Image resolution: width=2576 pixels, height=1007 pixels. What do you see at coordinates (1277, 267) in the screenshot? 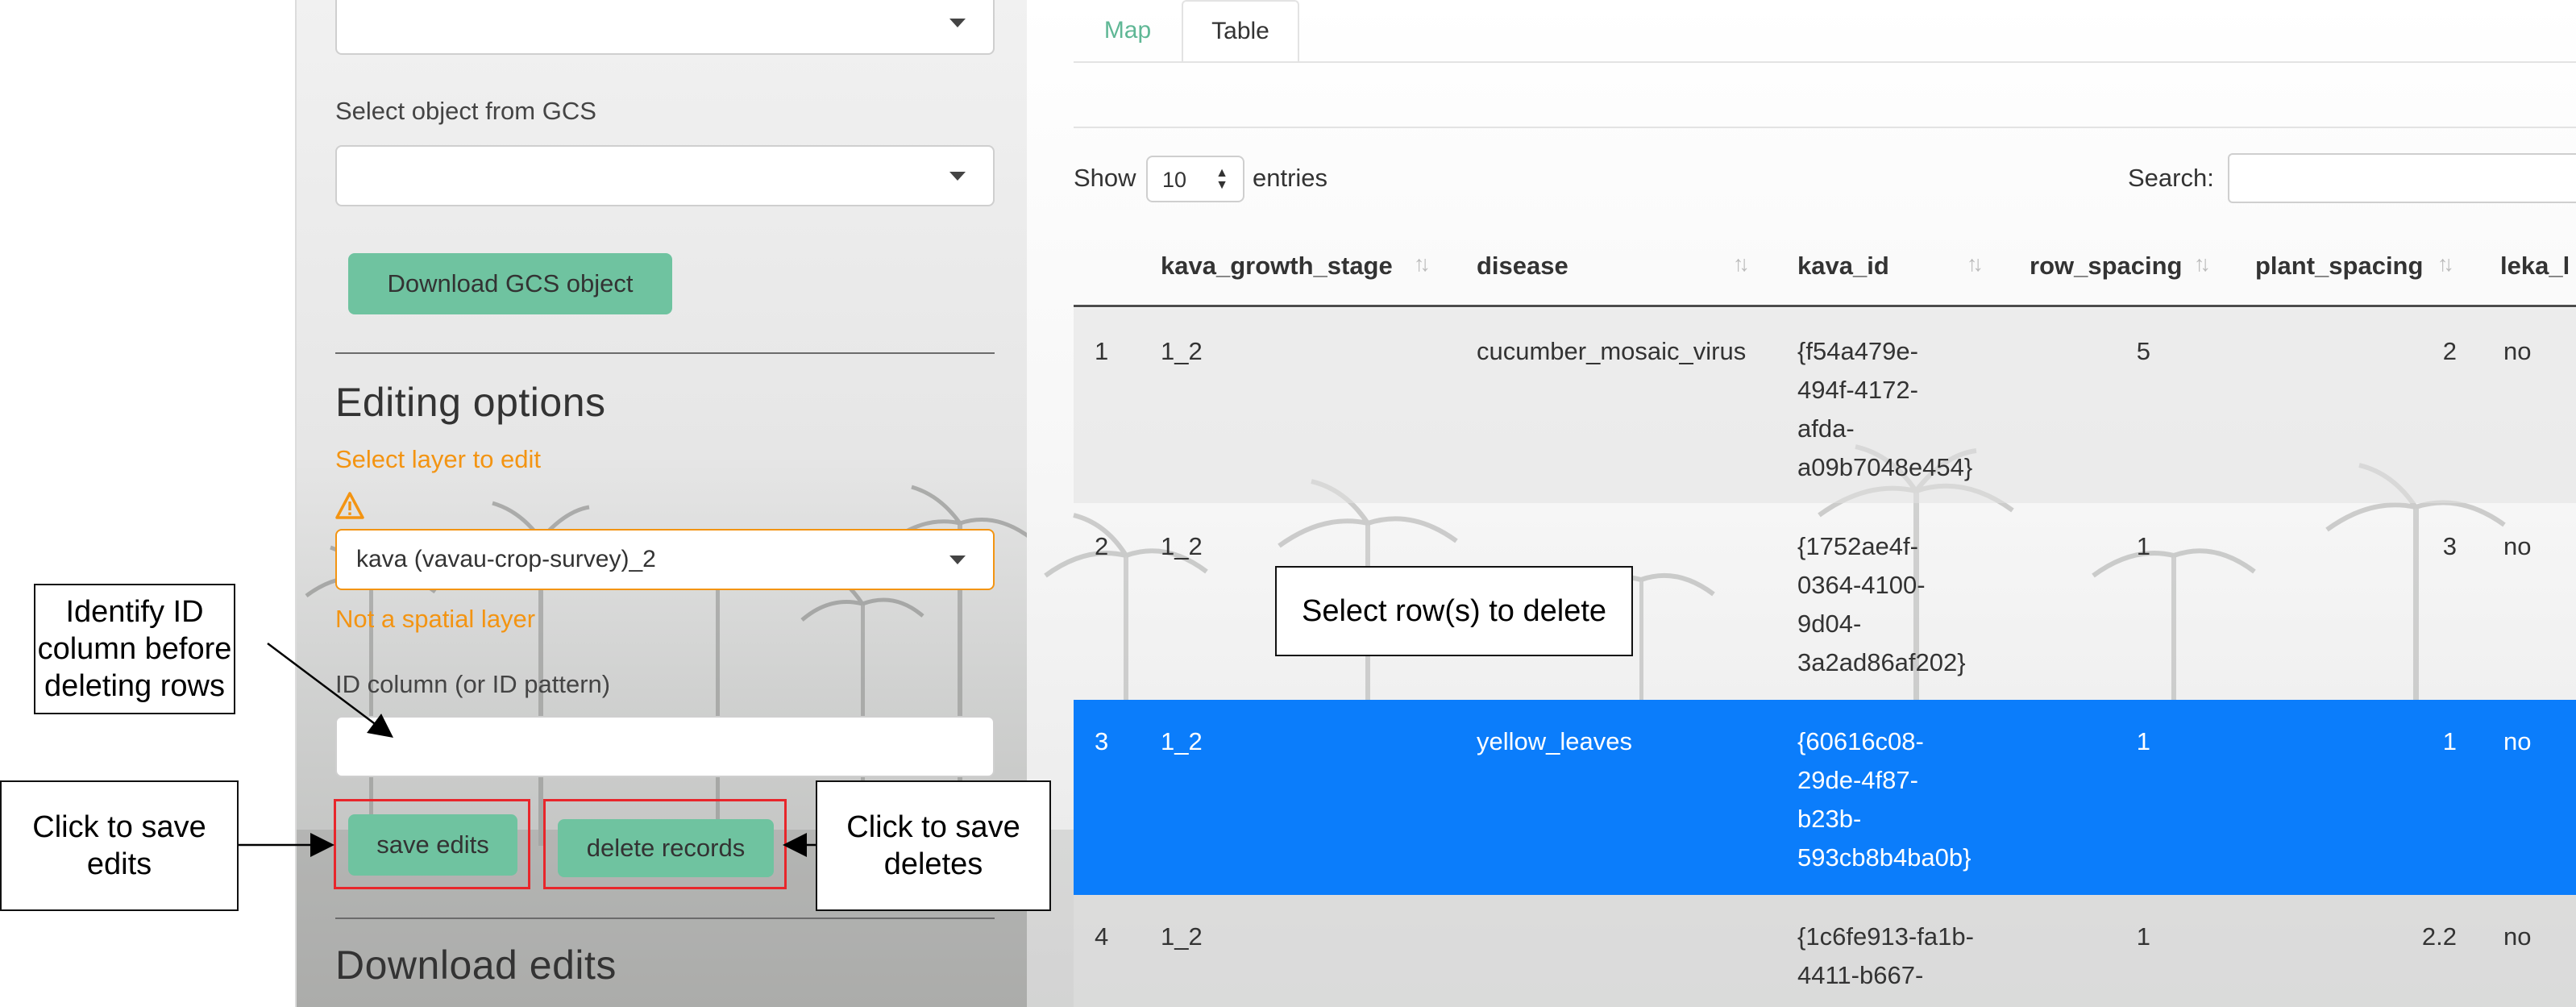
I see `column-header-kava-growth-stage: kava_growth_stage` at bounding box center [1277, 267].